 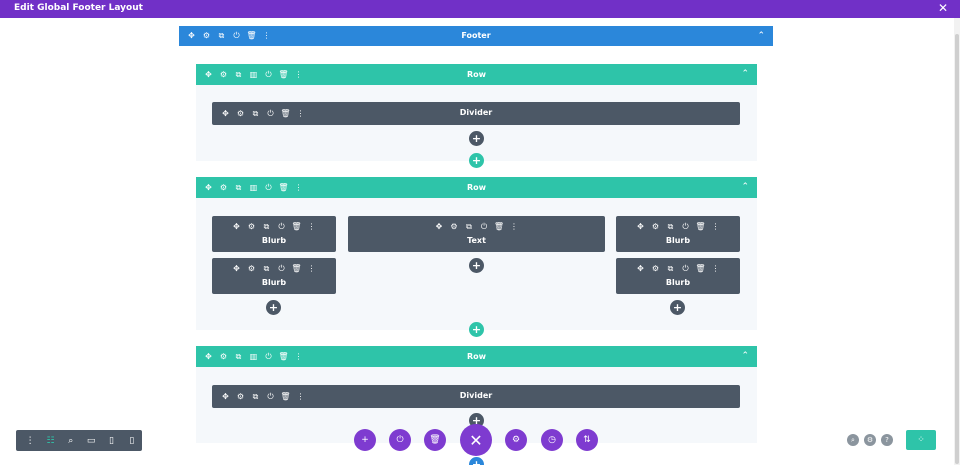 I want to click on menu-icon: ⋮, so click(x=30, y=440).